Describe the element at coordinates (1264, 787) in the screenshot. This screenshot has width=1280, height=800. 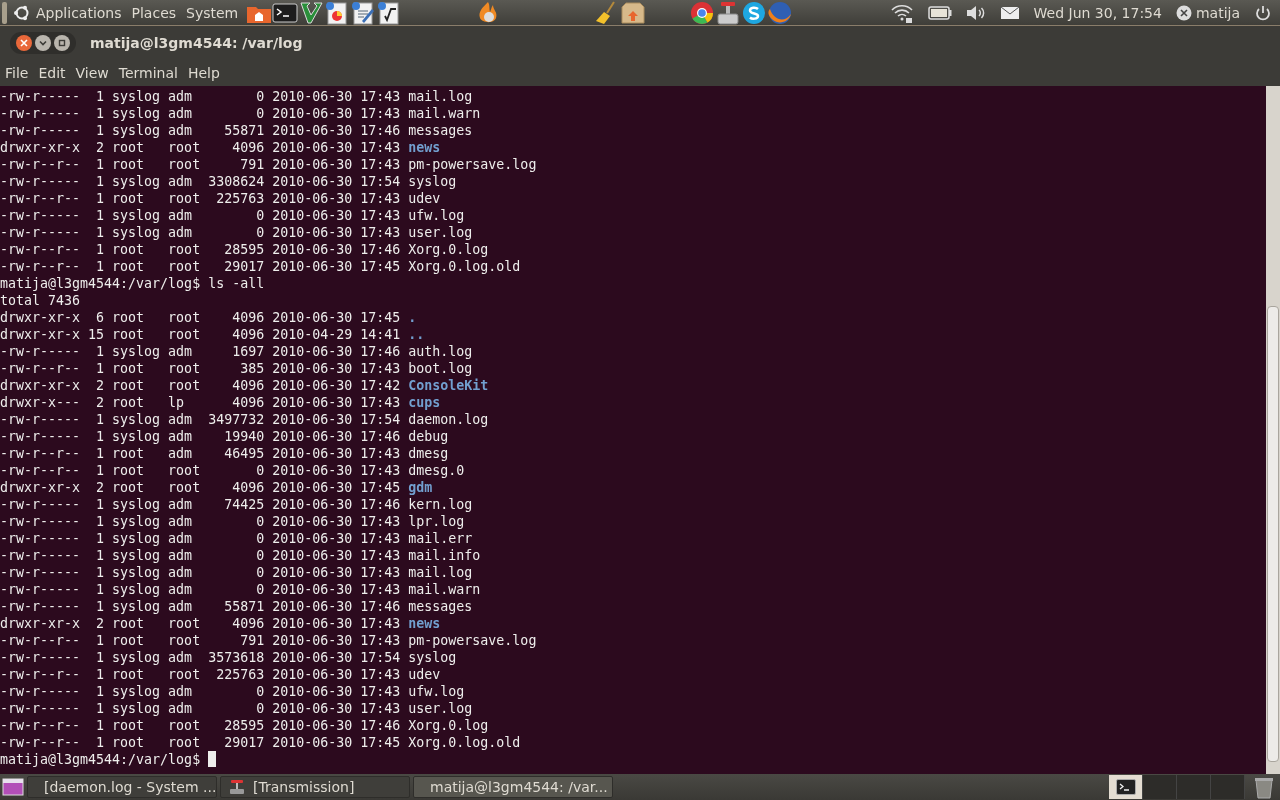
I see `trash-icon` at that location.